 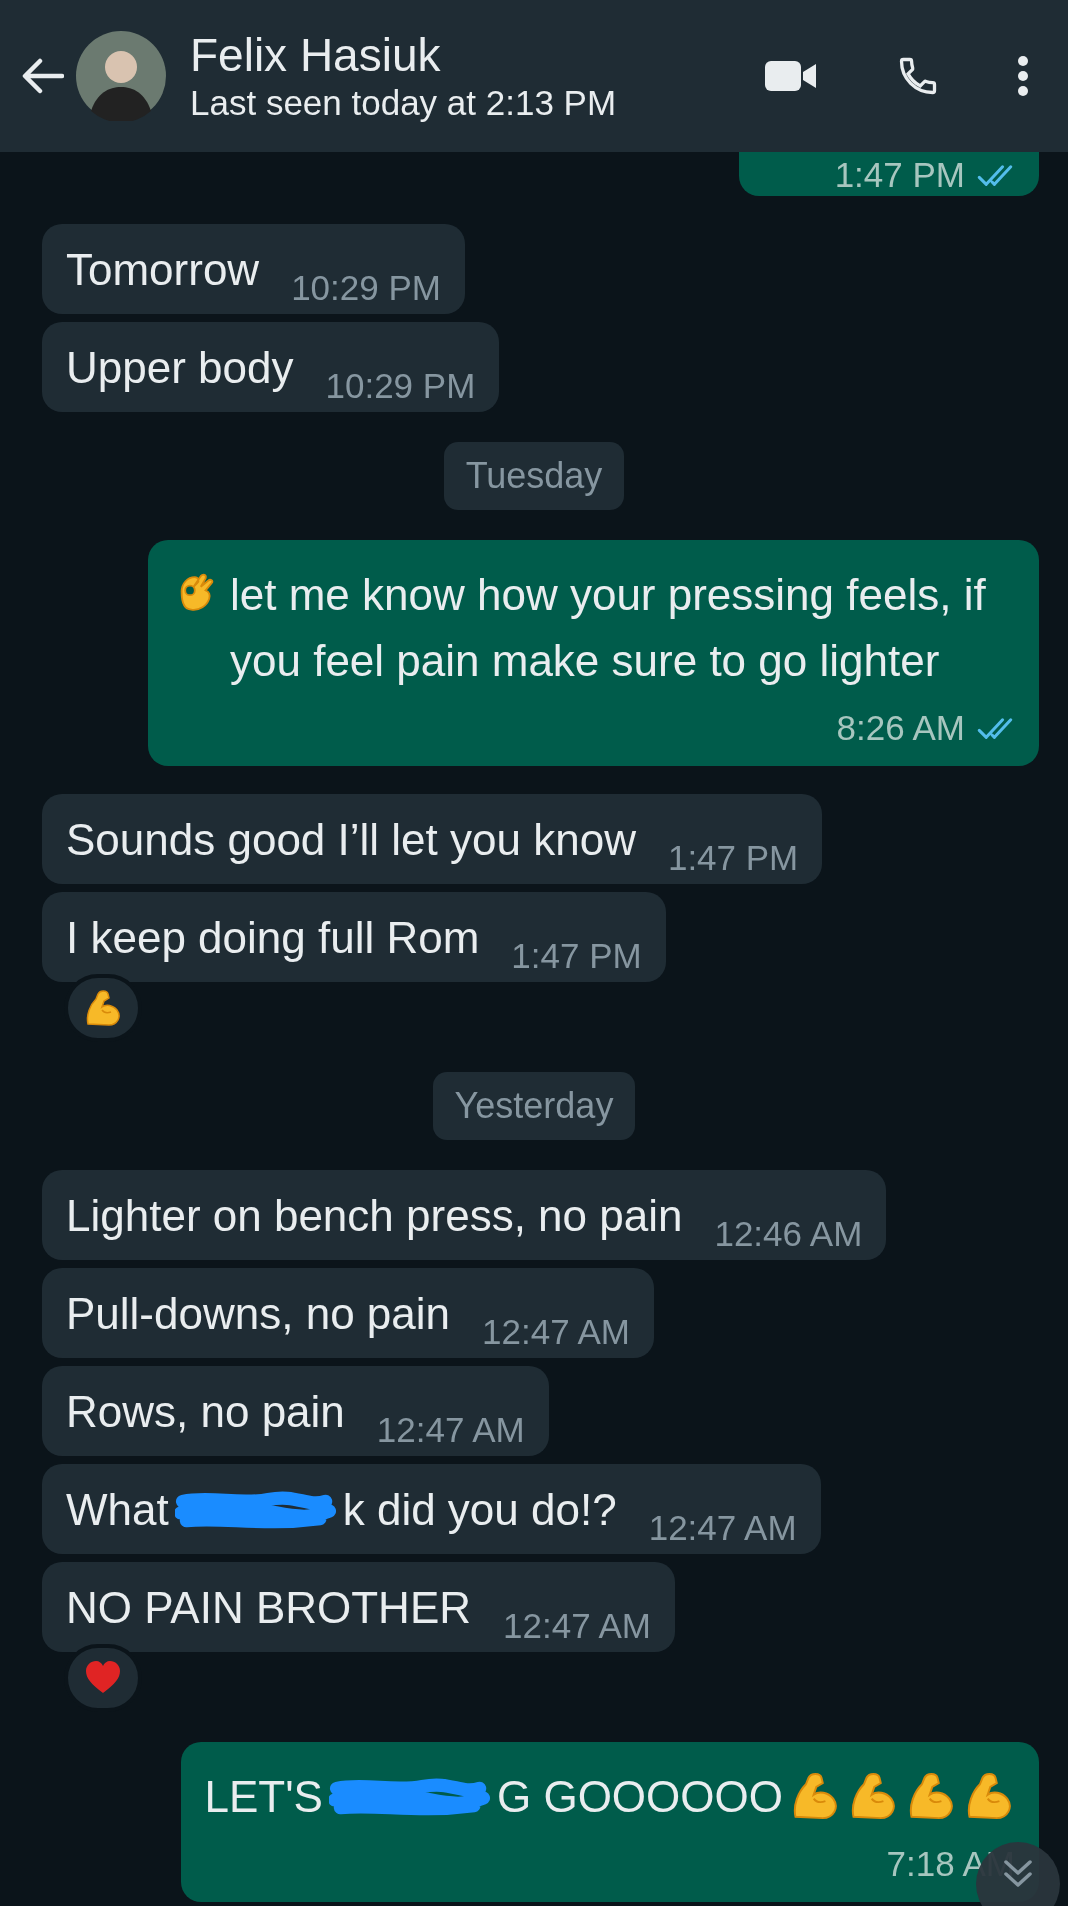 I want to click on message-text: Rows, no pain, so click(x=205, y=1411).